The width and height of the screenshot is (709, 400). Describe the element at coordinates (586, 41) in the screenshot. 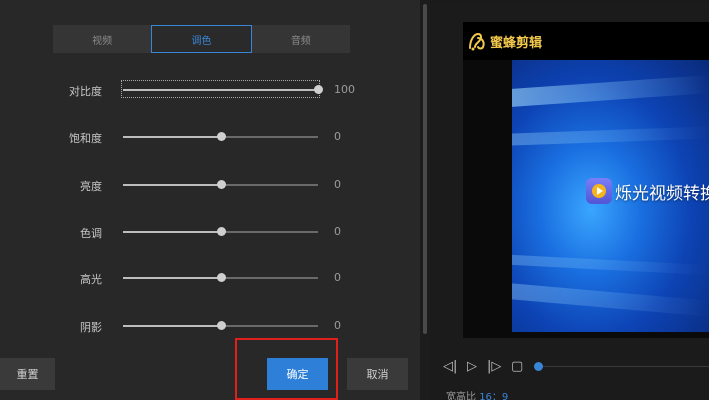

I see `watermark-bar: 蜜蜂剪辑` at that location.